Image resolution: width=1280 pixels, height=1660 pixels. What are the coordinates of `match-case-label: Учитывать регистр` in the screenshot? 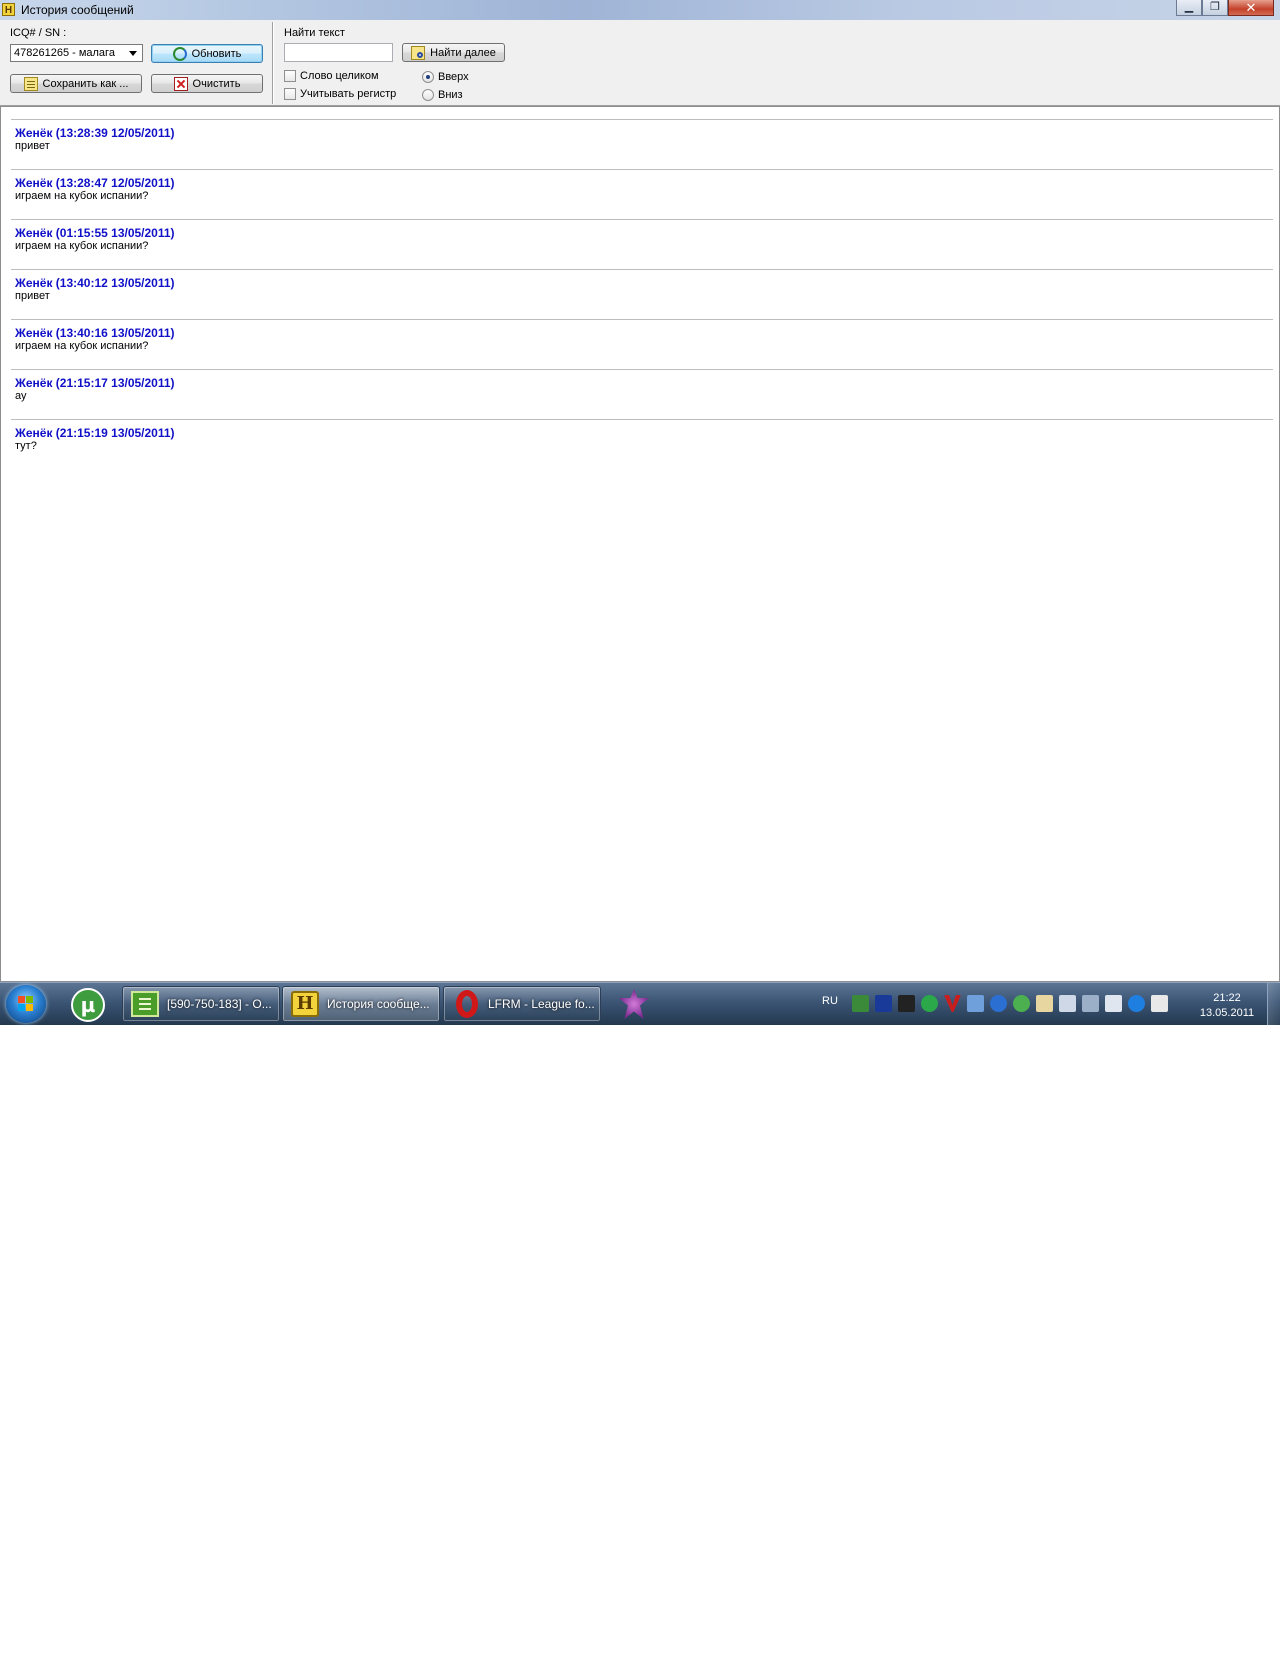 It's located at (348, 94).